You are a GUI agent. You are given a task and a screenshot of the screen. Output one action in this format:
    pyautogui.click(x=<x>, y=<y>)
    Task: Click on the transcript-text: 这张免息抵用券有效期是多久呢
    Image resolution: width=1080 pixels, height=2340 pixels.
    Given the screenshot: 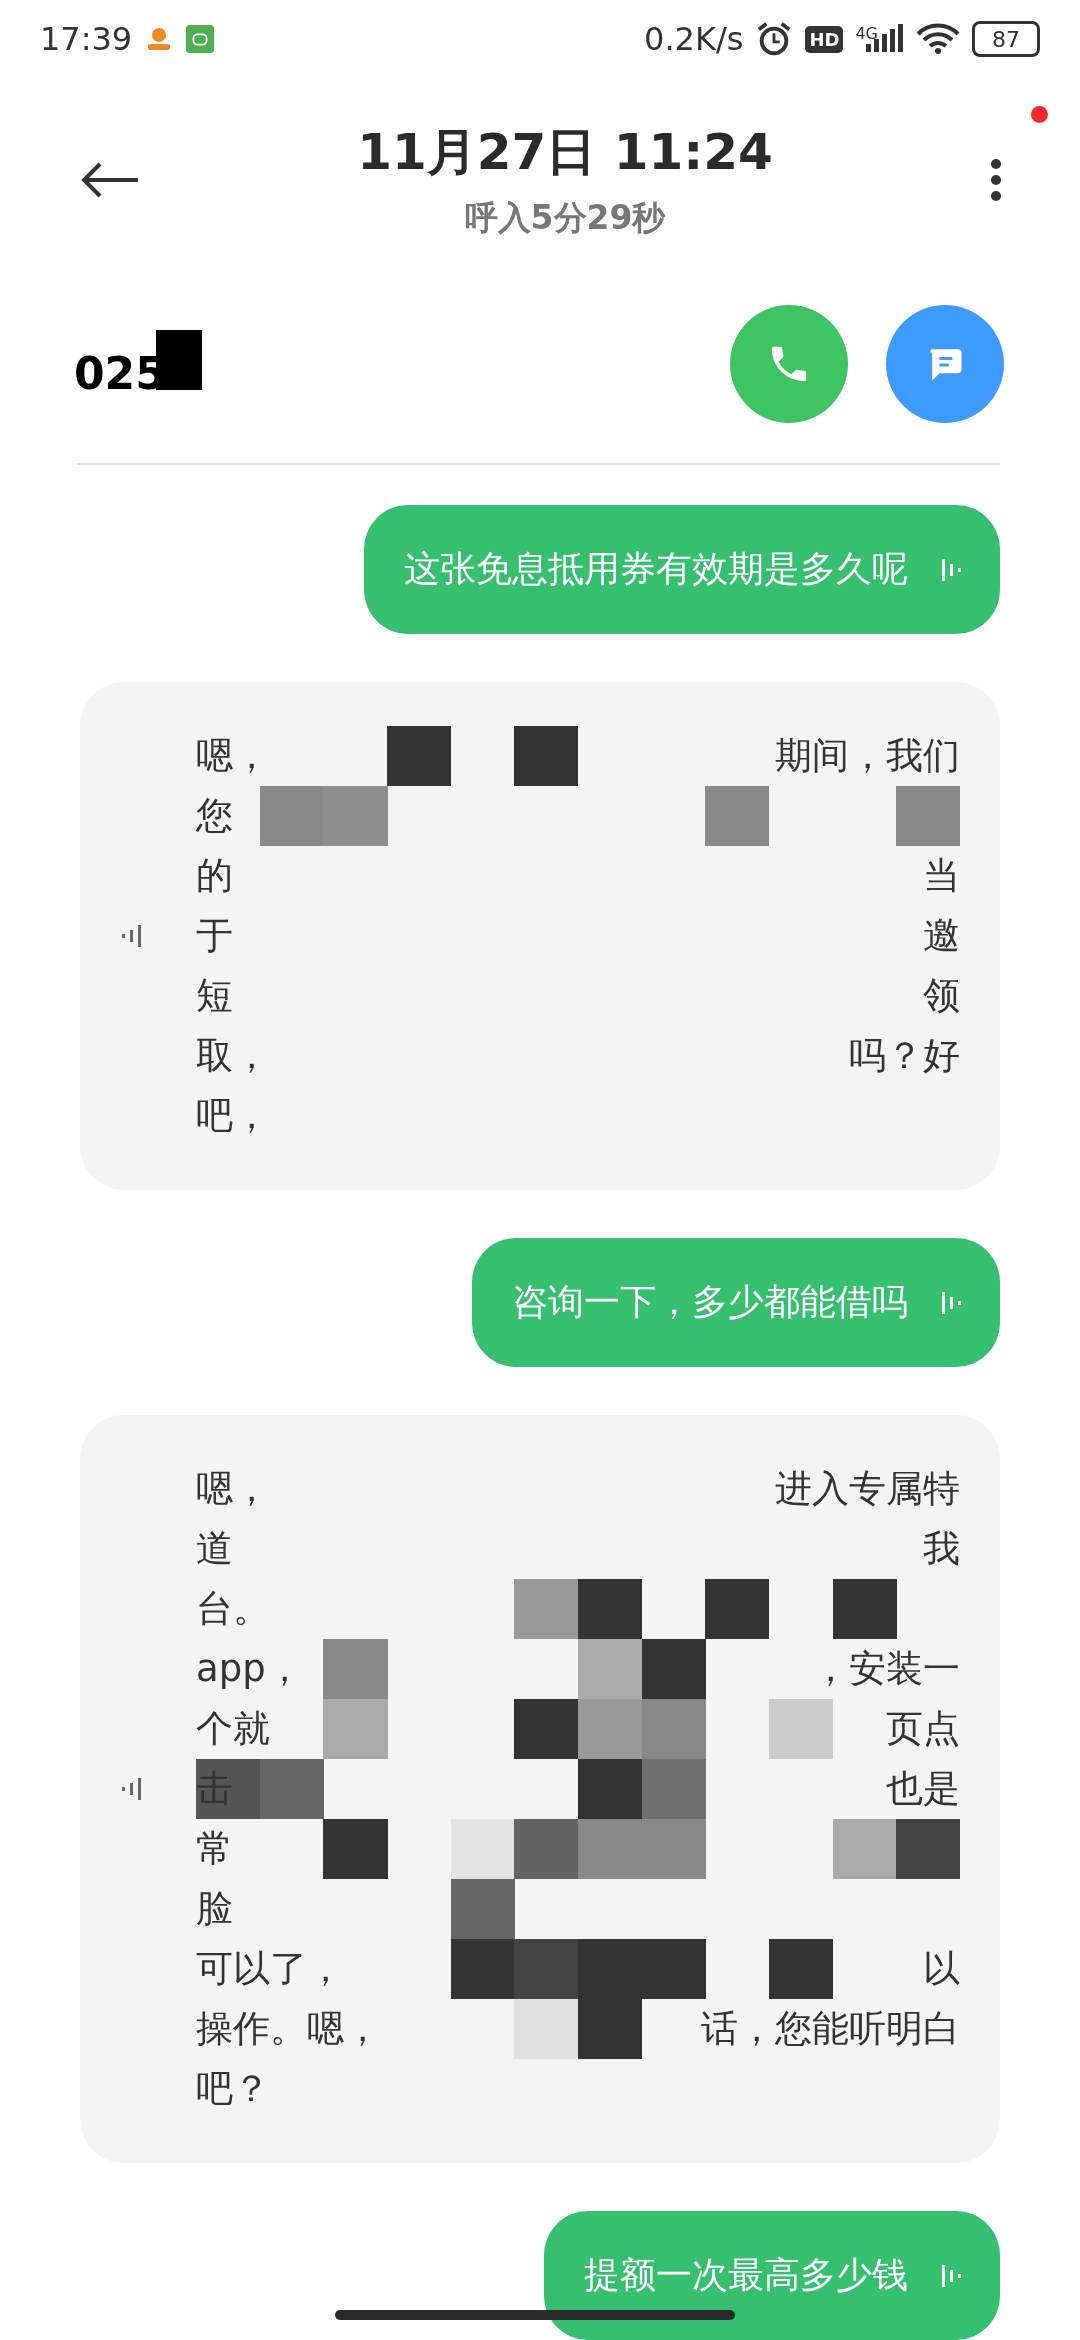 What is the action you would take?
    pyautogui.click(x=656, y=569)
    